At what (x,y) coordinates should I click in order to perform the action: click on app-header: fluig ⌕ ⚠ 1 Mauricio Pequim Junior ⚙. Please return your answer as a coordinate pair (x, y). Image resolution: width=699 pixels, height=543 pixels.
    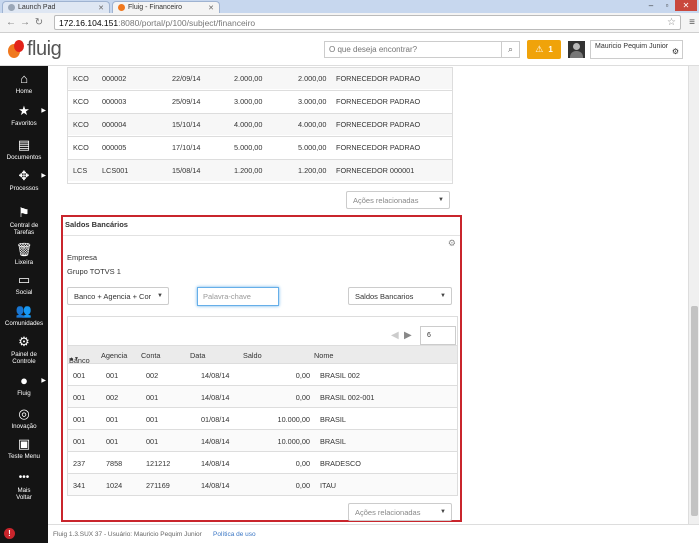
    Looking at the image, I should click on (349, 49).